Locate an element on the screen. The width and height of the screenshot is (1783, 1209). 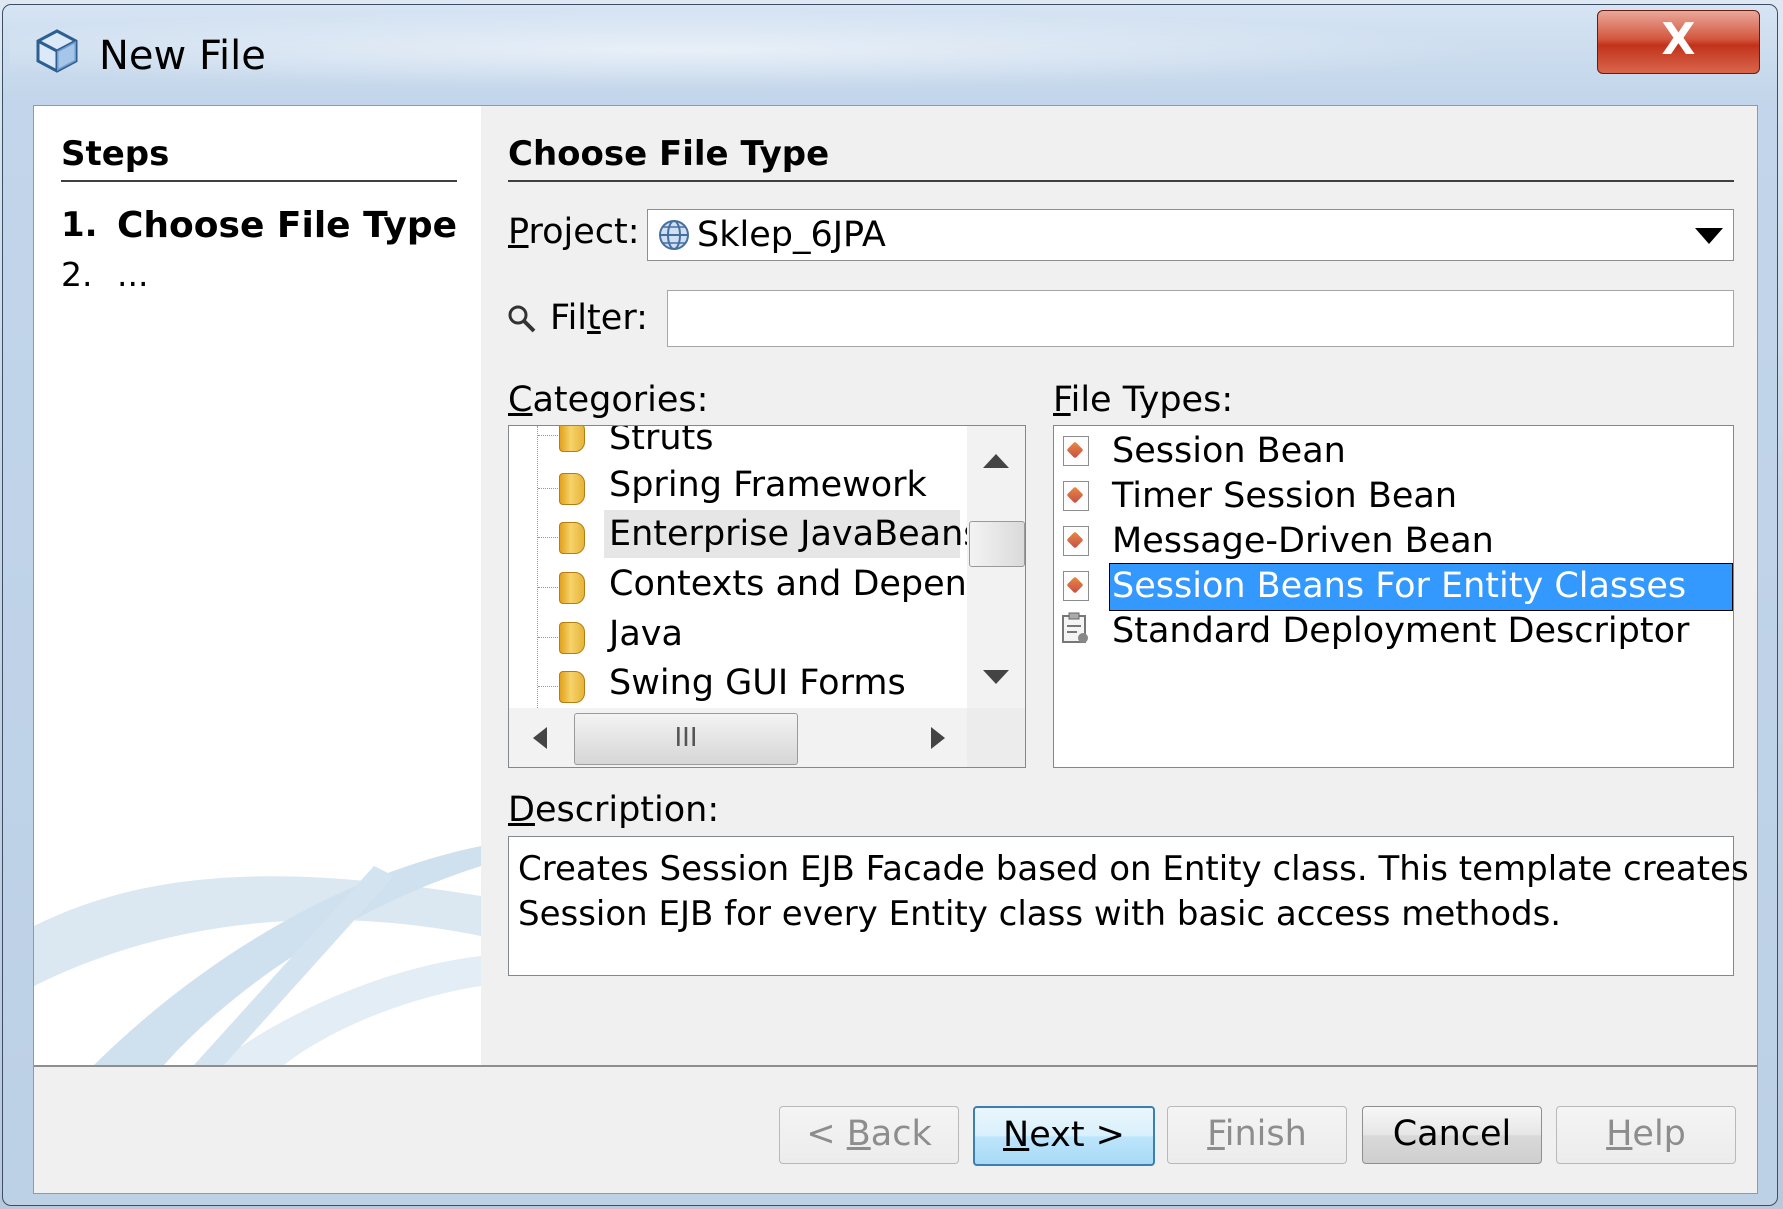
web-project-icon is located at coordinates (674, 235).